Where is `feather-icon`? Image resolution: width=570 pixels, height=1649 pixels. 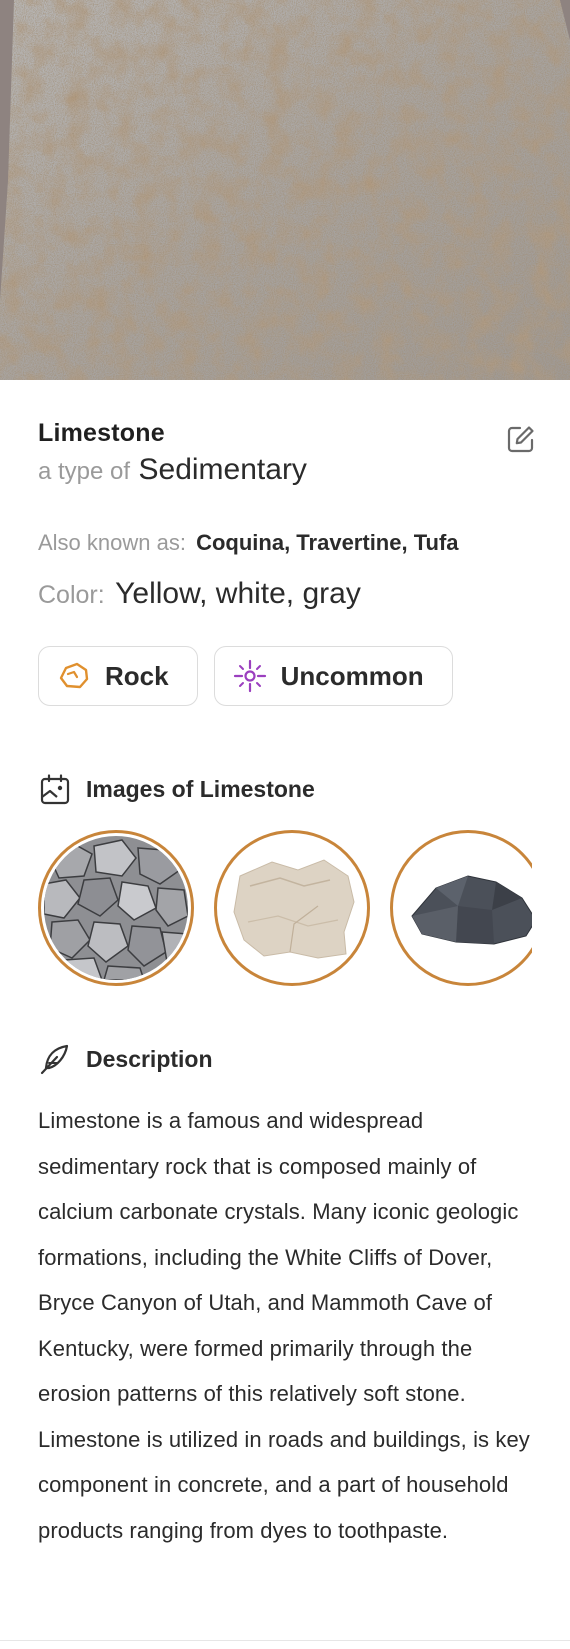
feather-icon is located at coordinates (55, 1059).